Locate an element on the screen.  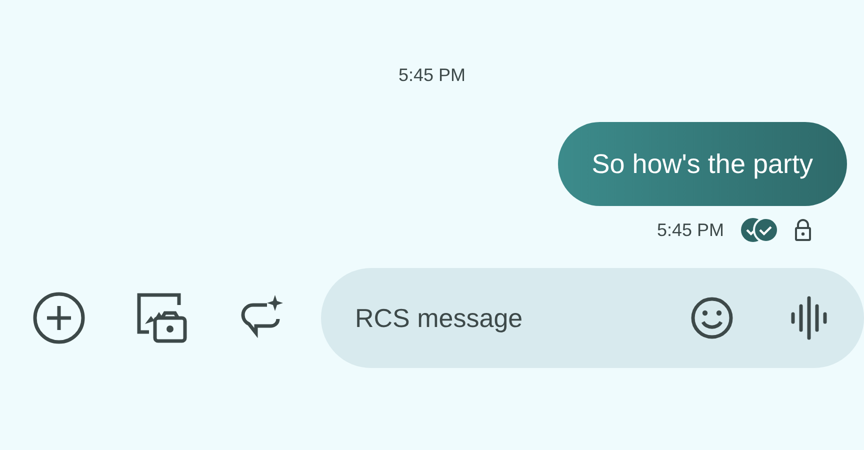
message-bubble: So how's the party is located at coordinates (702, 164).